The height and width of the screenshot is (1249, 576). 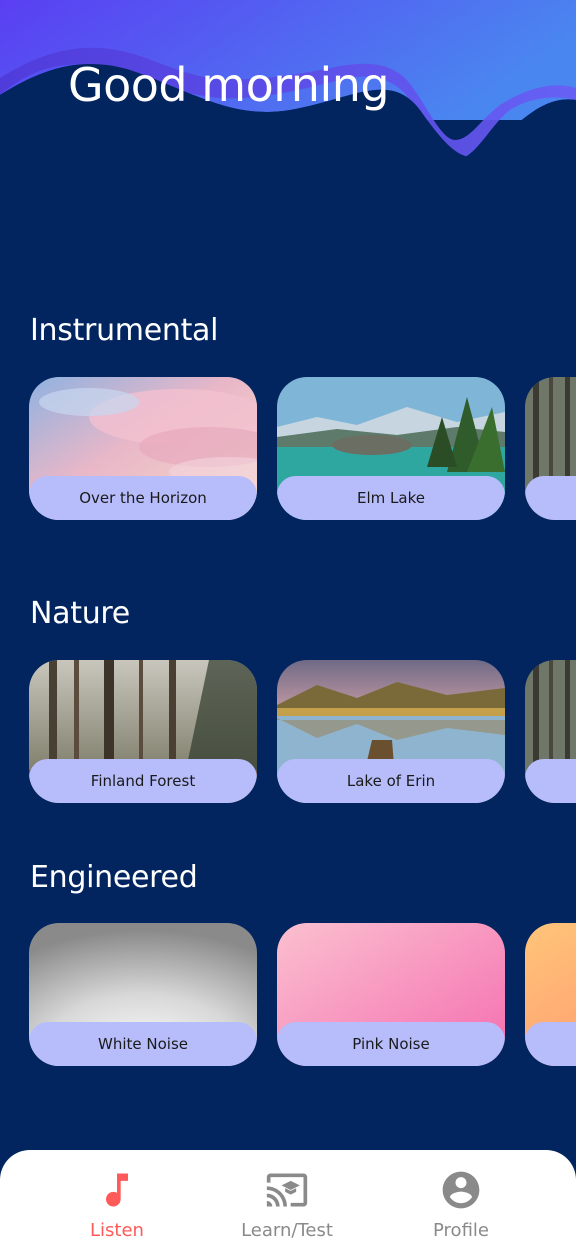 What do you see at coordinates (461, 1190) in the screenshot?
I see `account-circle-icon` at bounding box center [461, 1190].